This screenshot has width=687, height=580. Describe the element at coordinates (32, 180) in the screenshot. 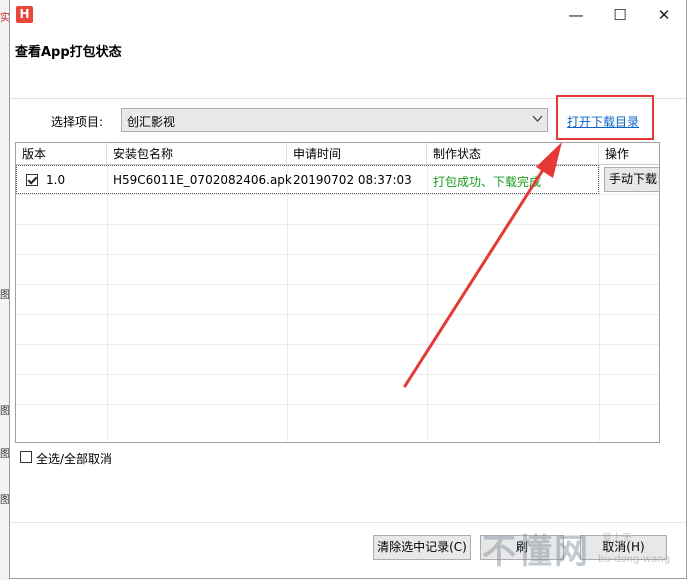

I see `row-checkbox` at that location.